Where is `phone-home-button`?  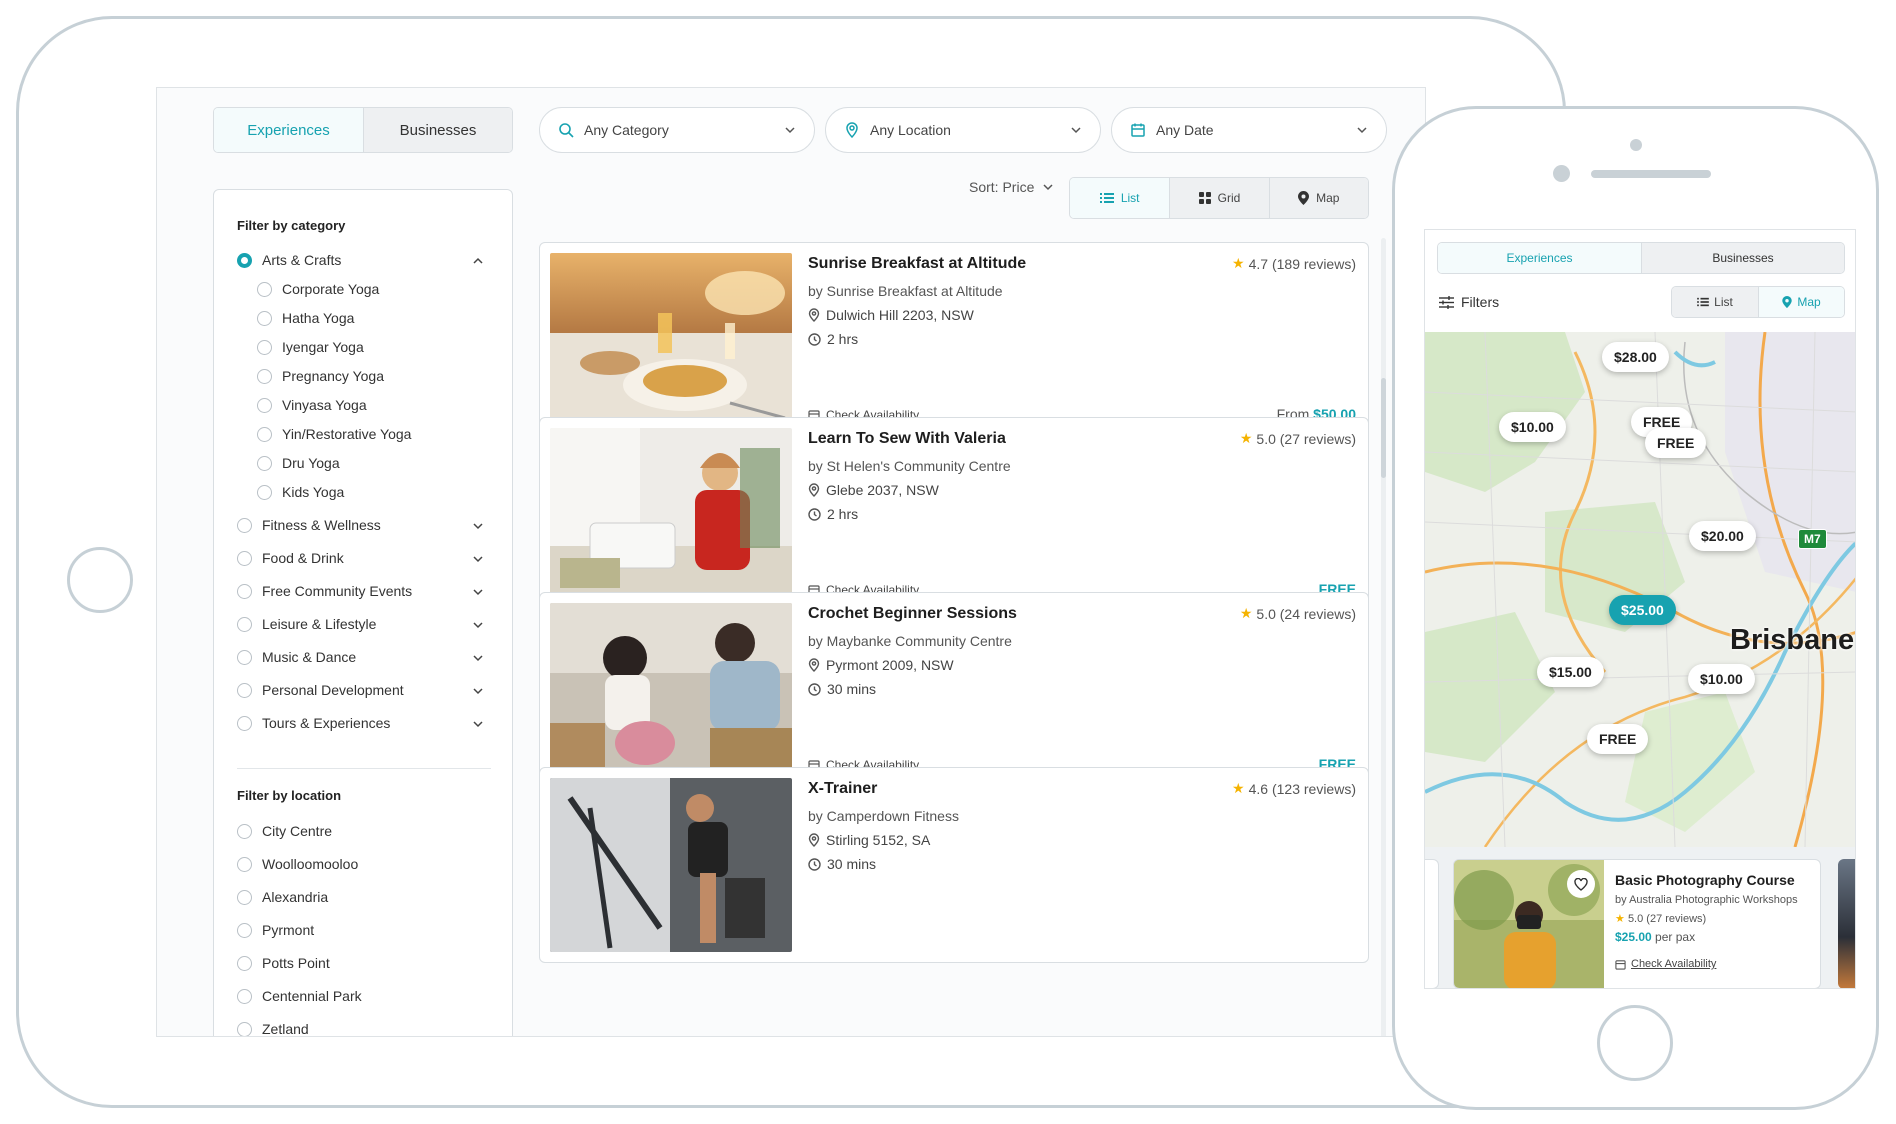
phone-home-button is located at coordinates (1635, 1043).